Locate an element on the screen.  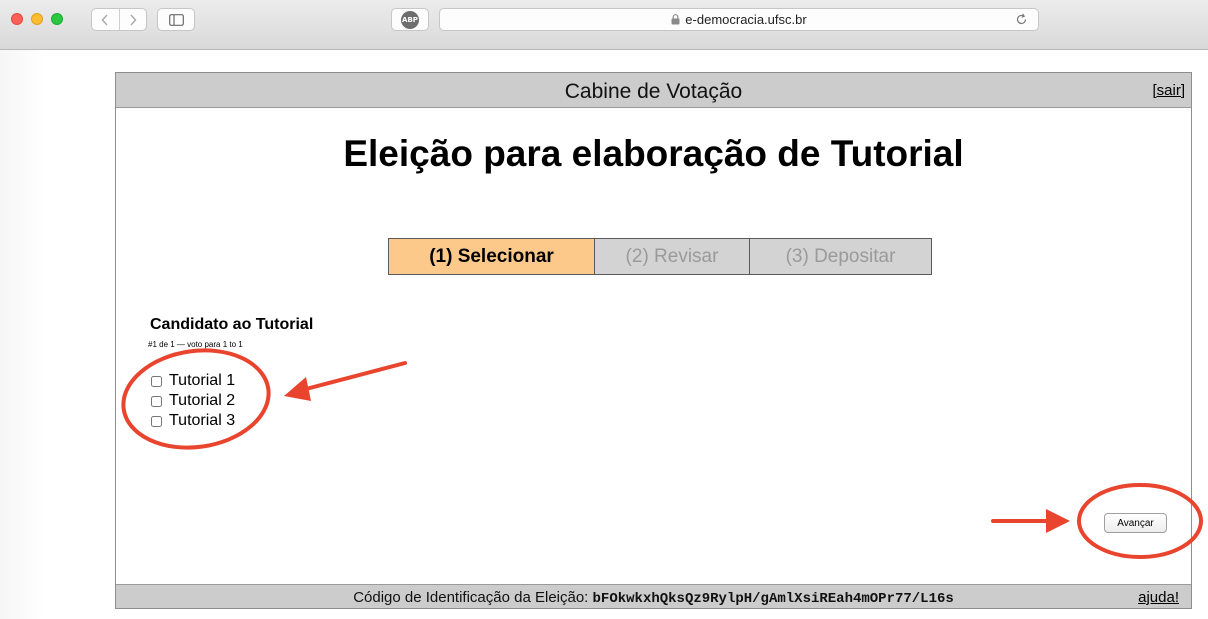
option-tutorial-1: Tutorial 1 is located at coordinates (192, 381).